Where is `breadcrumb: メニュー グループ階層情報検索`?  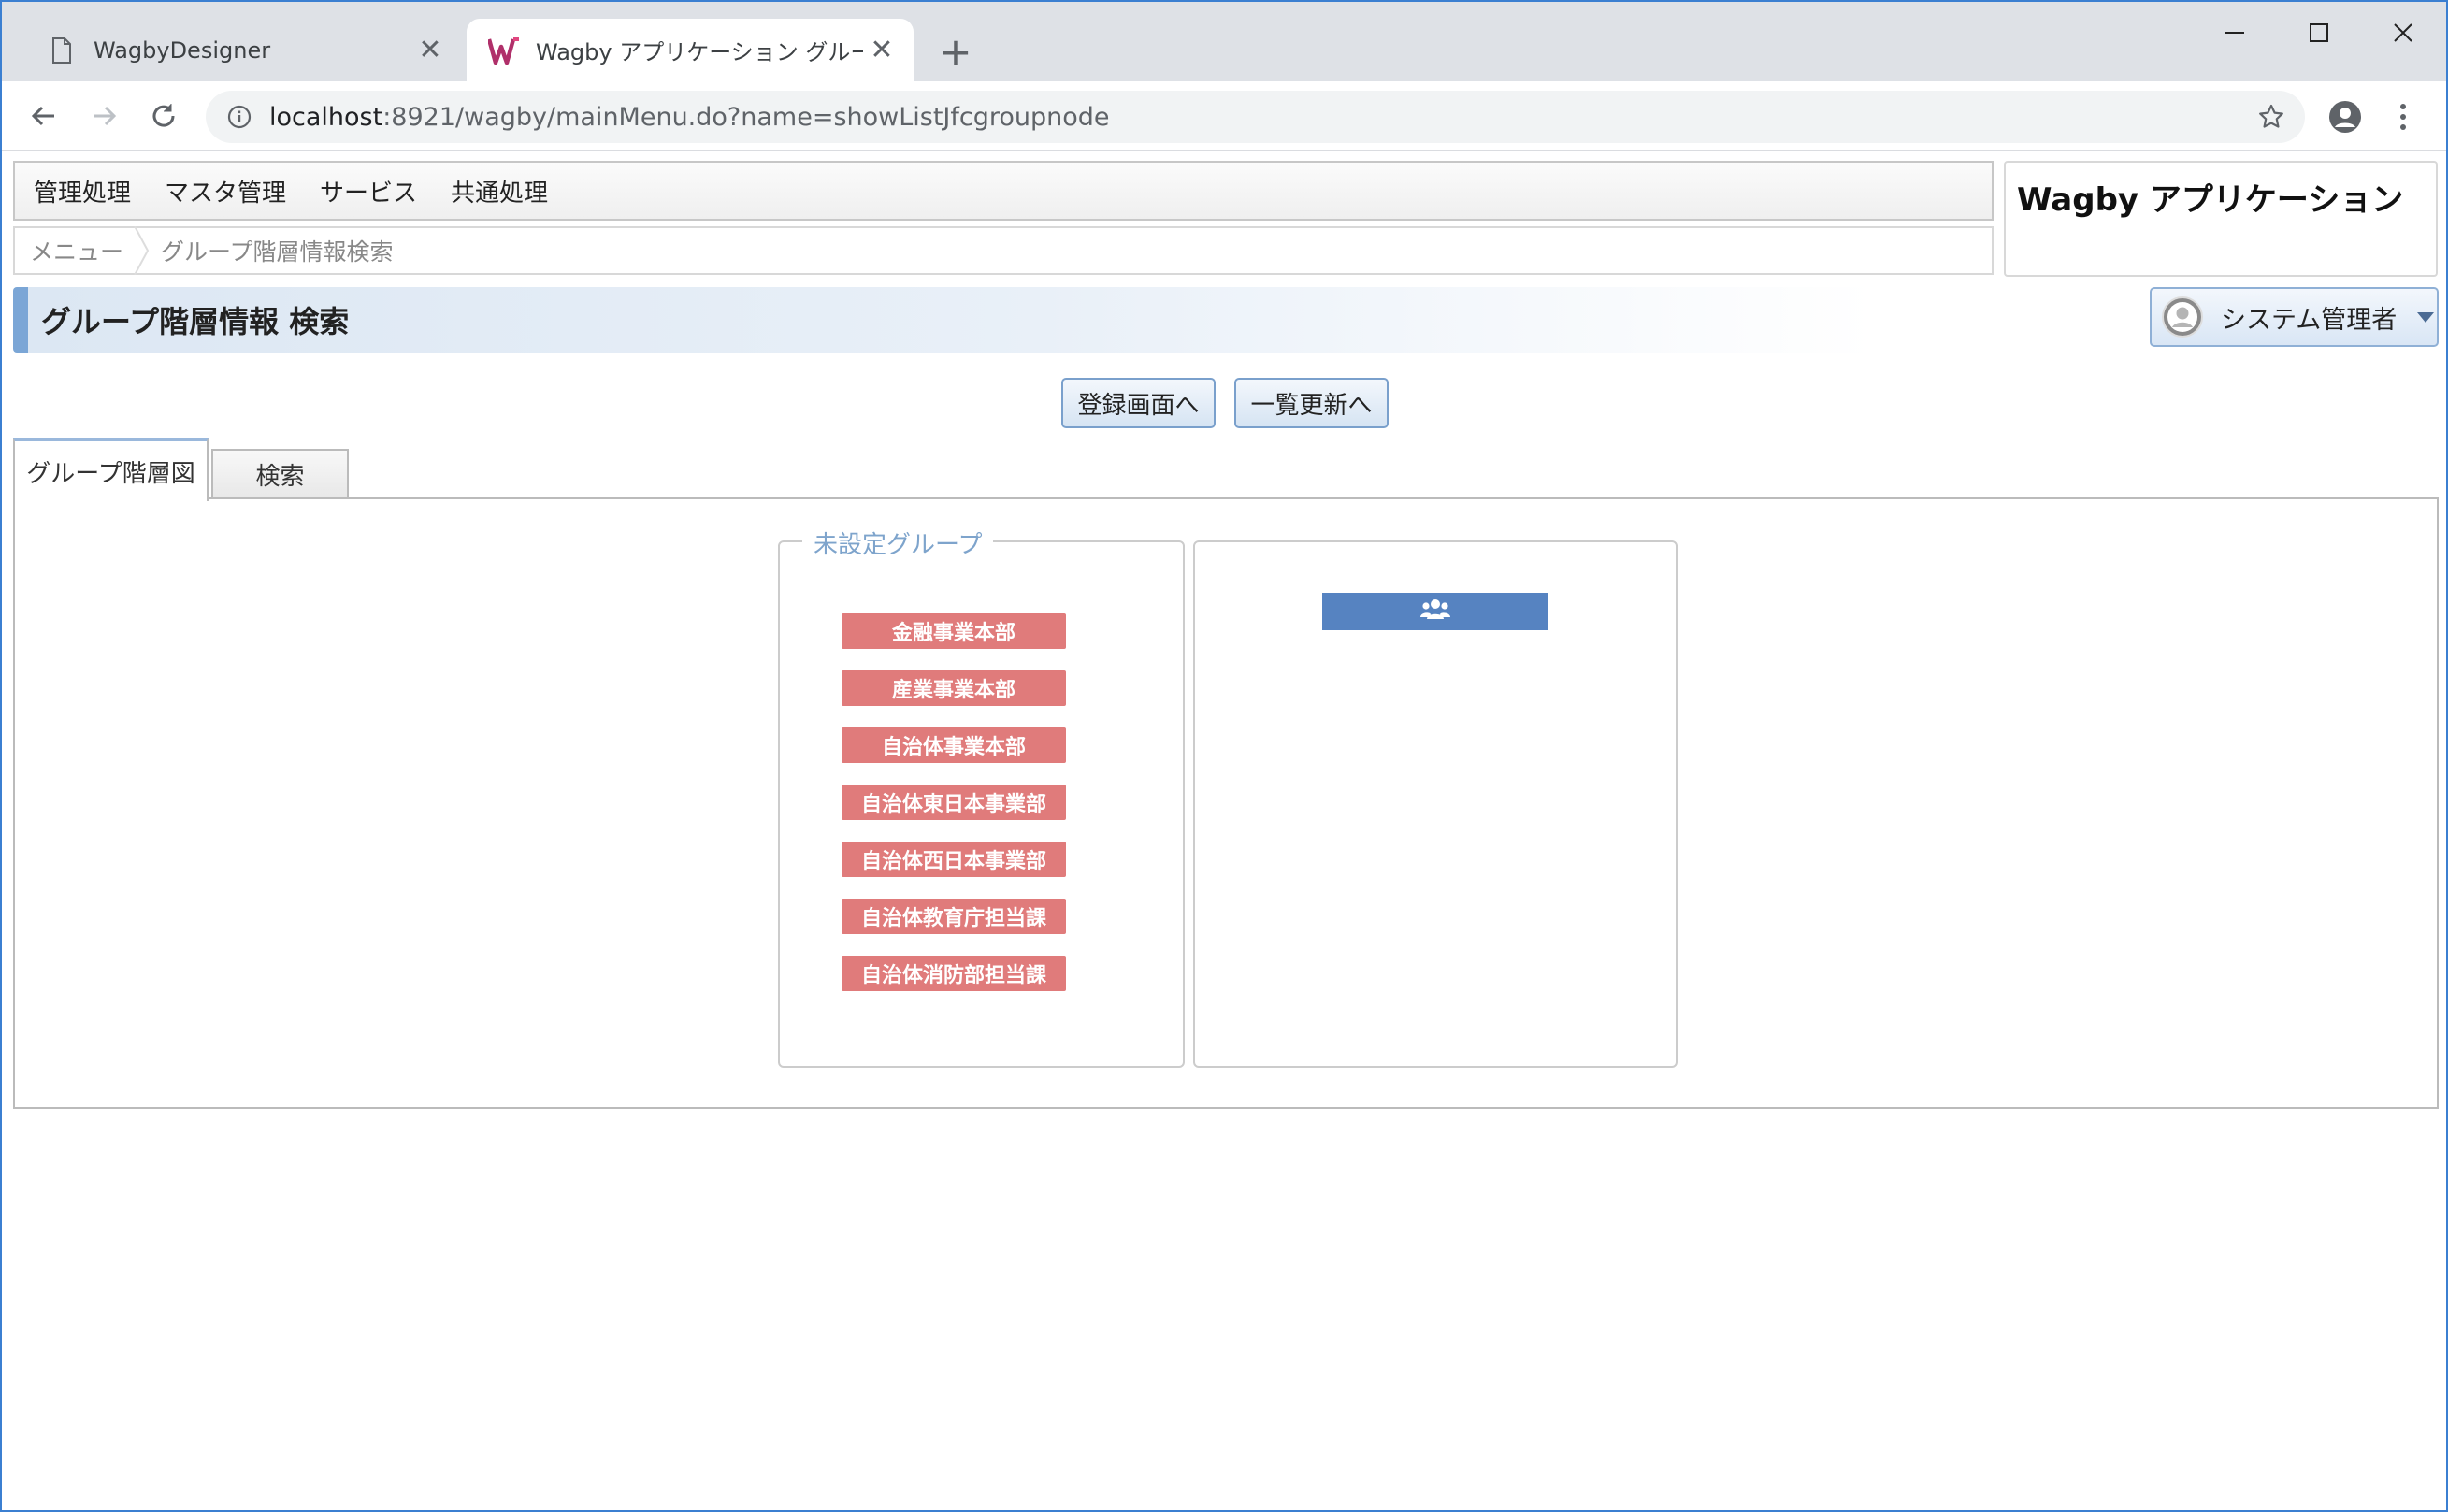 breadcrumb: メニュー グループ階層情報検索 is located at coordinates (1003, 250).